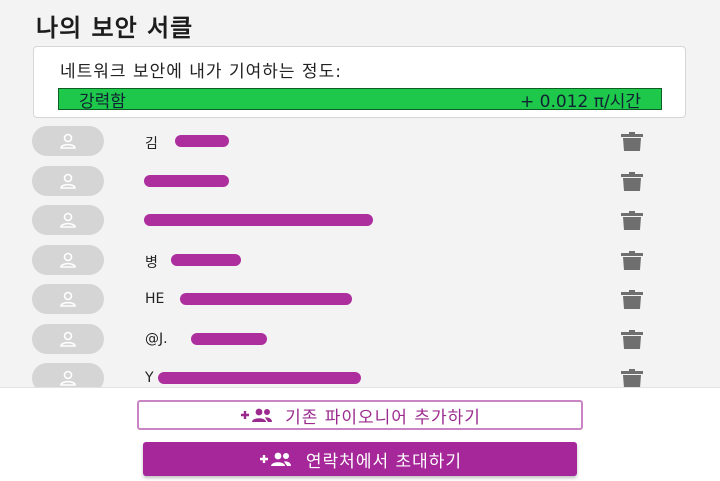  I want to click on member-name: 김, so click(151, 144).